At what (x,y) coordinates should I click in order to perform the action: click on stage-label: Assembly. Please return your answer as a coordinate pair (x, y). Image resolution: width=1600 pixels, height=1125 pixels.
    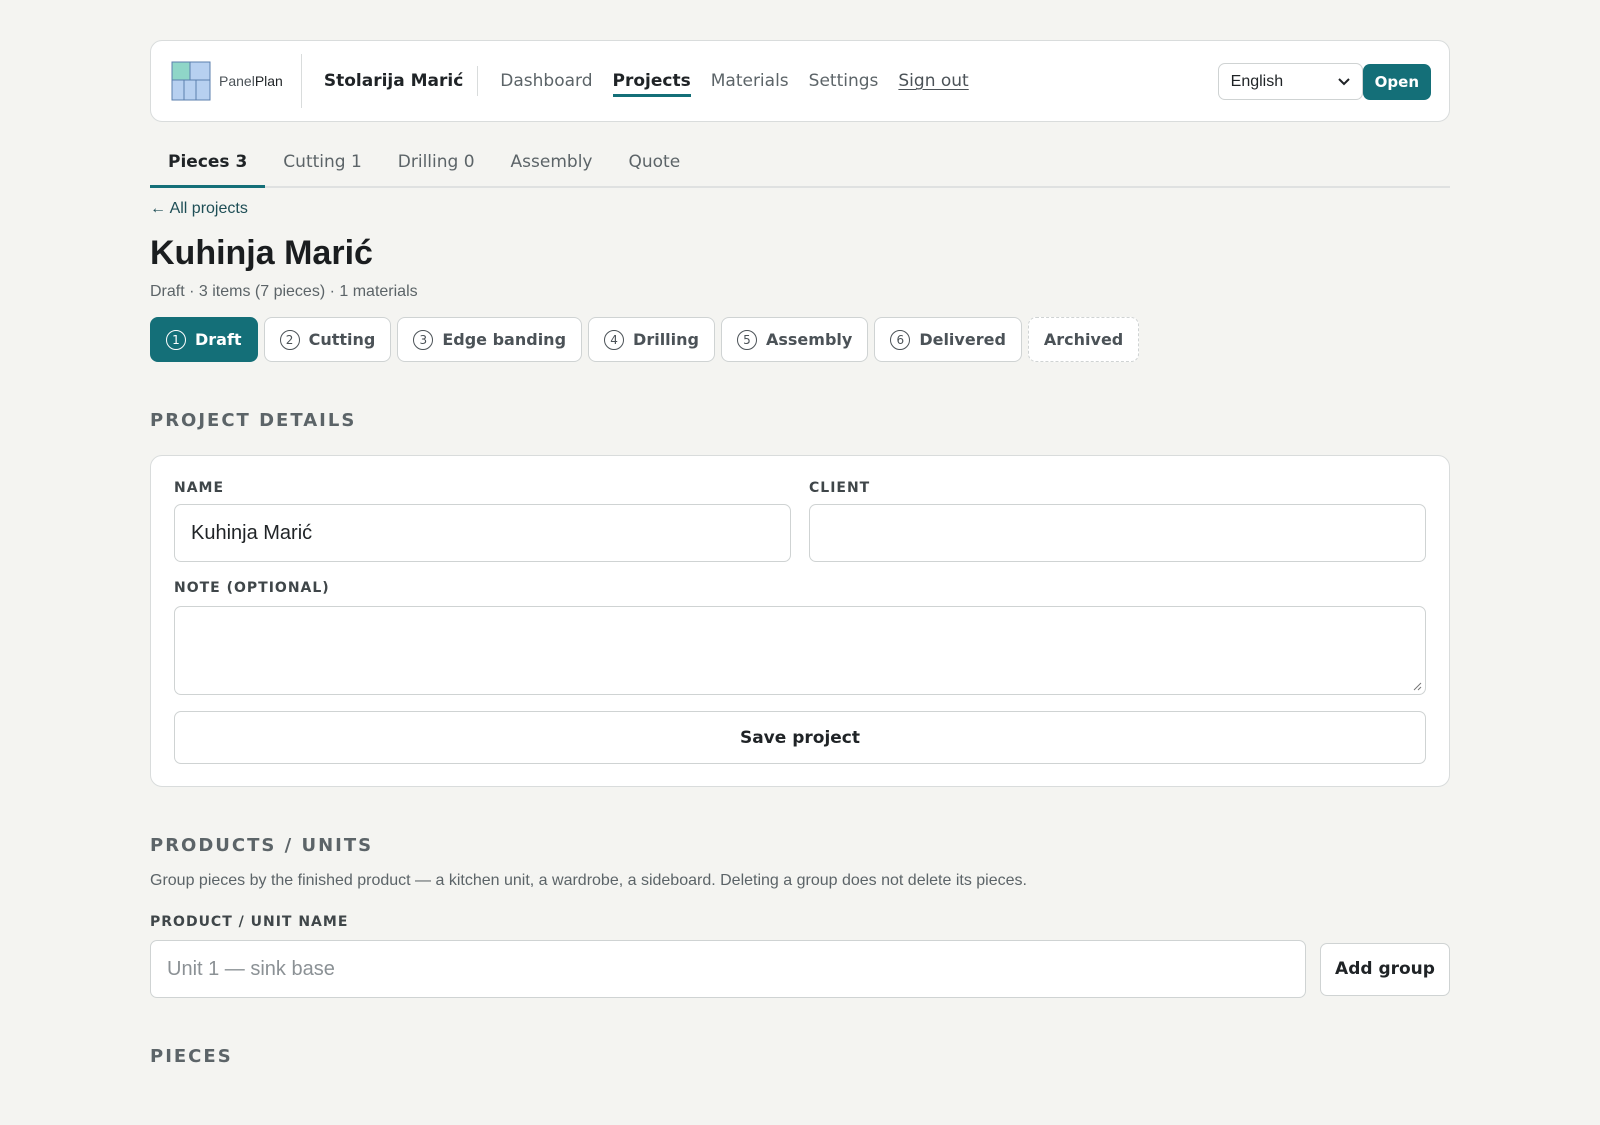
    Looking at the image, I should click on (809, 339).